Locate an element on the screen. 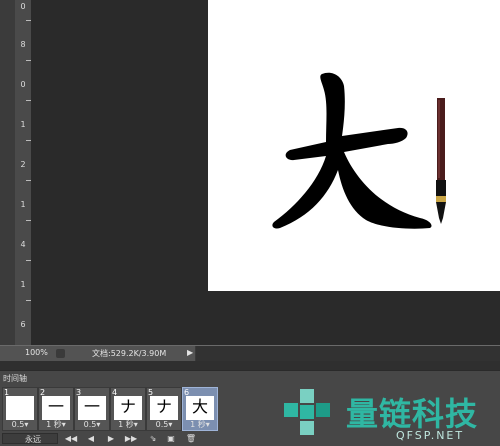 This screenshot has height=446, width=500. frame-1: 1 0.5▾ is located at coordinates (20, 409).